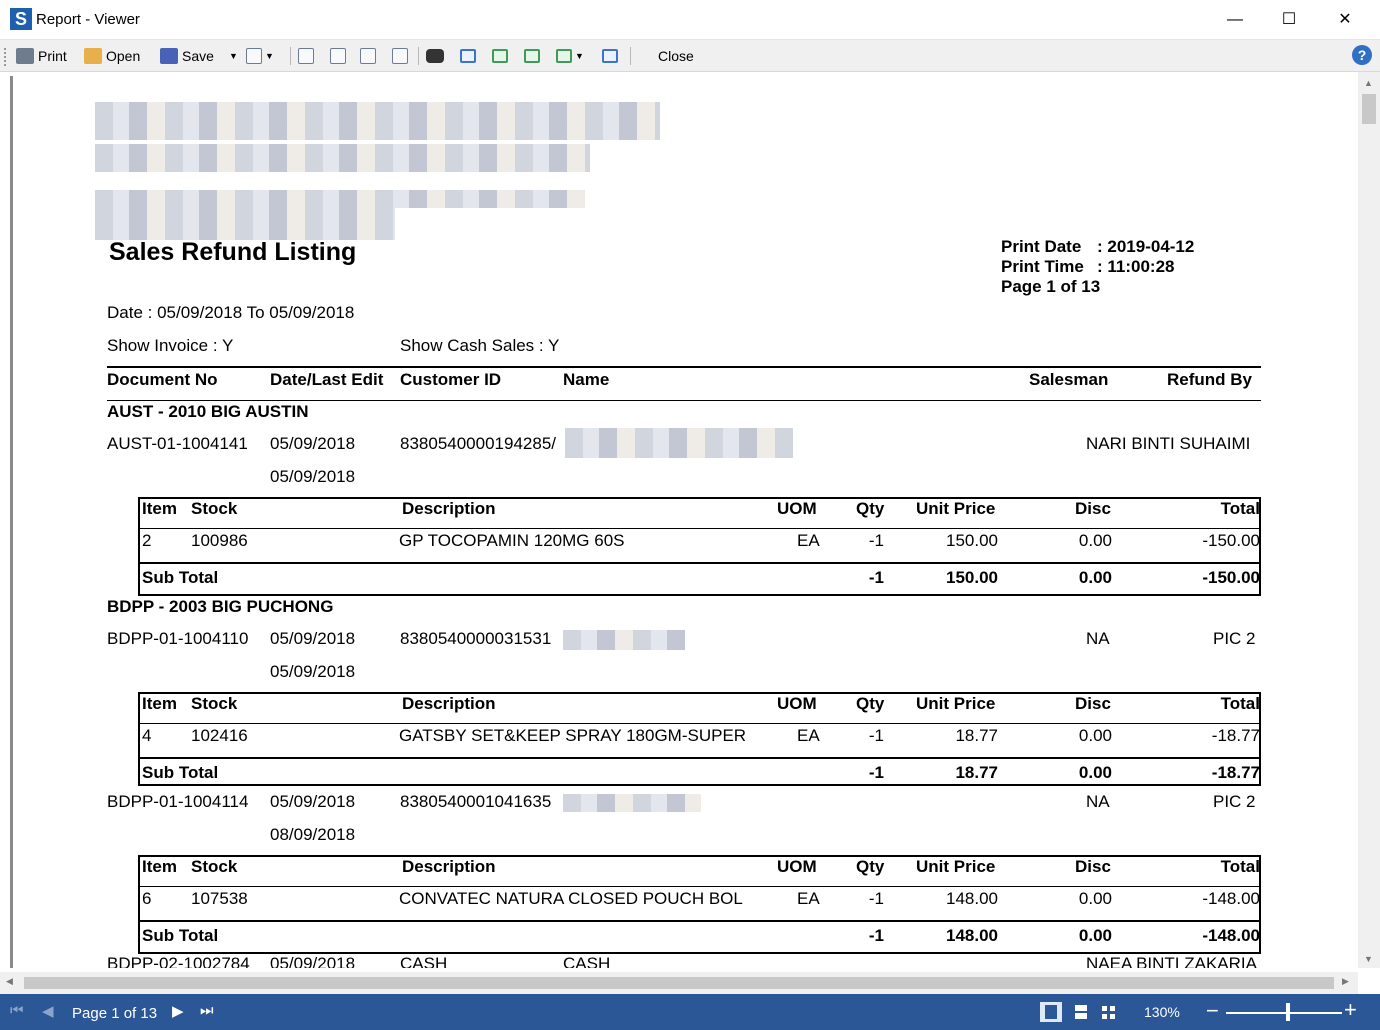 The image size is (1380, 1030). I want to click on subtotal-qty: -1, so click(876, 935).